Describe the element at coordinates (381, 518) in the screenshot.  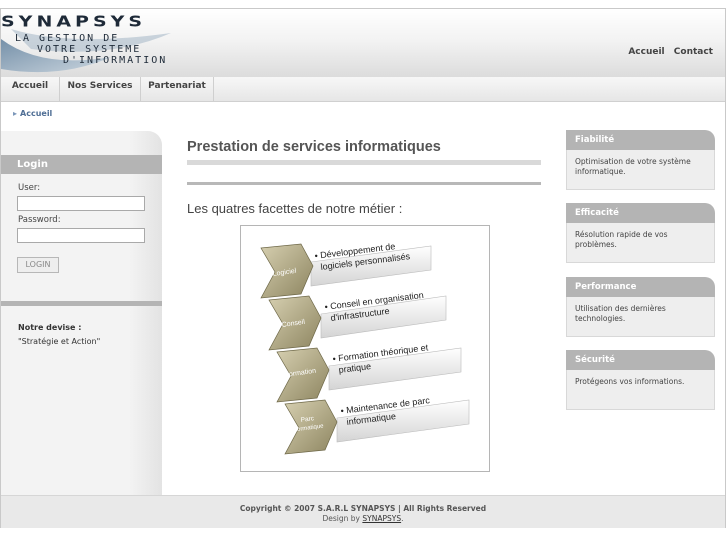
I see `footer-design-link: SYNAPSYS` at that location.